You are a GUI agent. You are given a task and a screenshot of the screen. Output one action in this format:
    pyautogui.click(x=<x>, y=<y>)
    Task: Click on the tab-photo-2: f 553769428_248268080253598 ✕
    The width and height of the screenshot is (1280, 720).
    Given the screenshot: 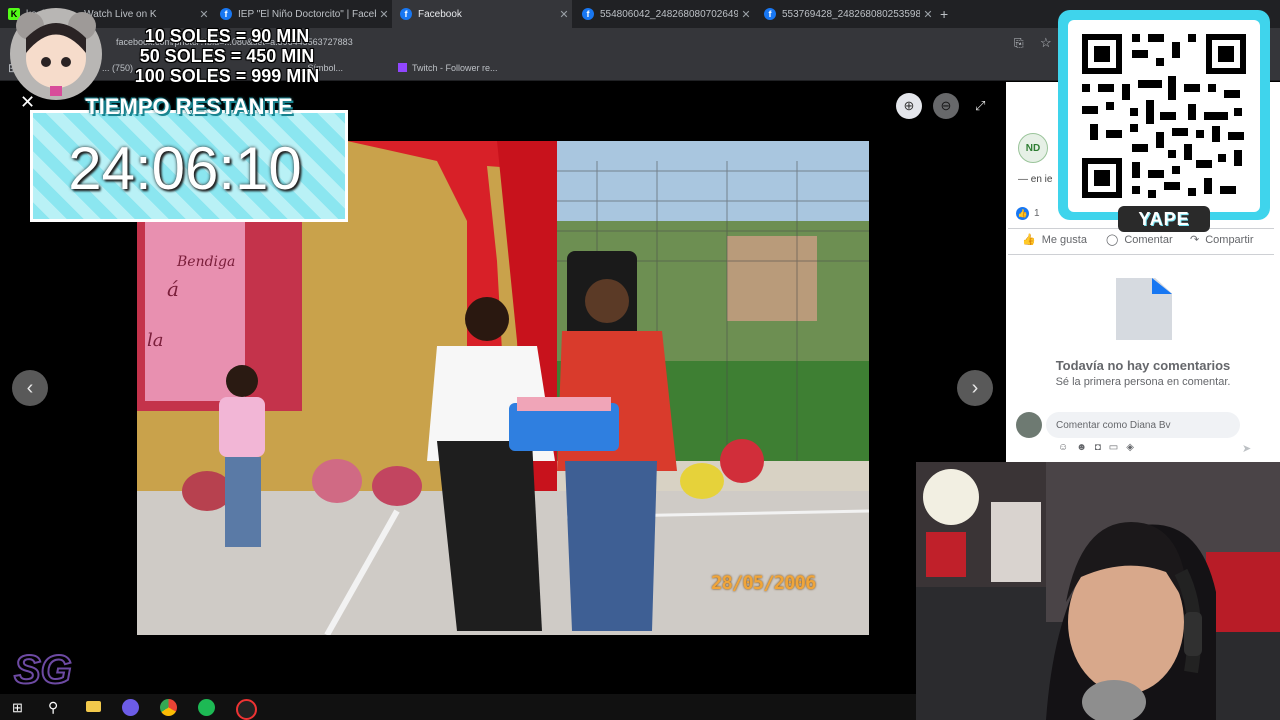 What is the action you would take?
    pyautogui.click(x=846, y=14)
    